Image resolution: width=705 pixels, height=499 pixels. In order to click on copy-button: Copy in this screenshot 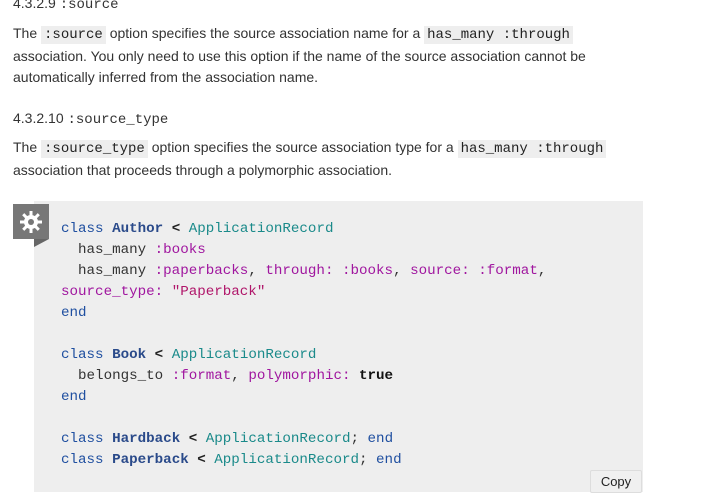, I will do `click(616, 481)`.